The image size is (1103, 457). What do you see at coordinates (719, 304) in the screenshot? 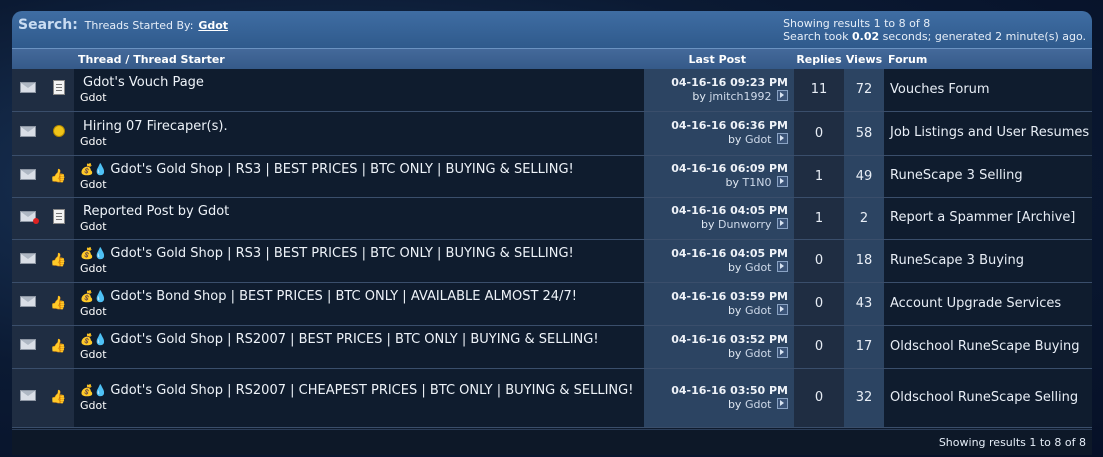
I see `last-post-cell: 04-16-16 03:59 PM by Gdot` at bounding box center [719, 304].